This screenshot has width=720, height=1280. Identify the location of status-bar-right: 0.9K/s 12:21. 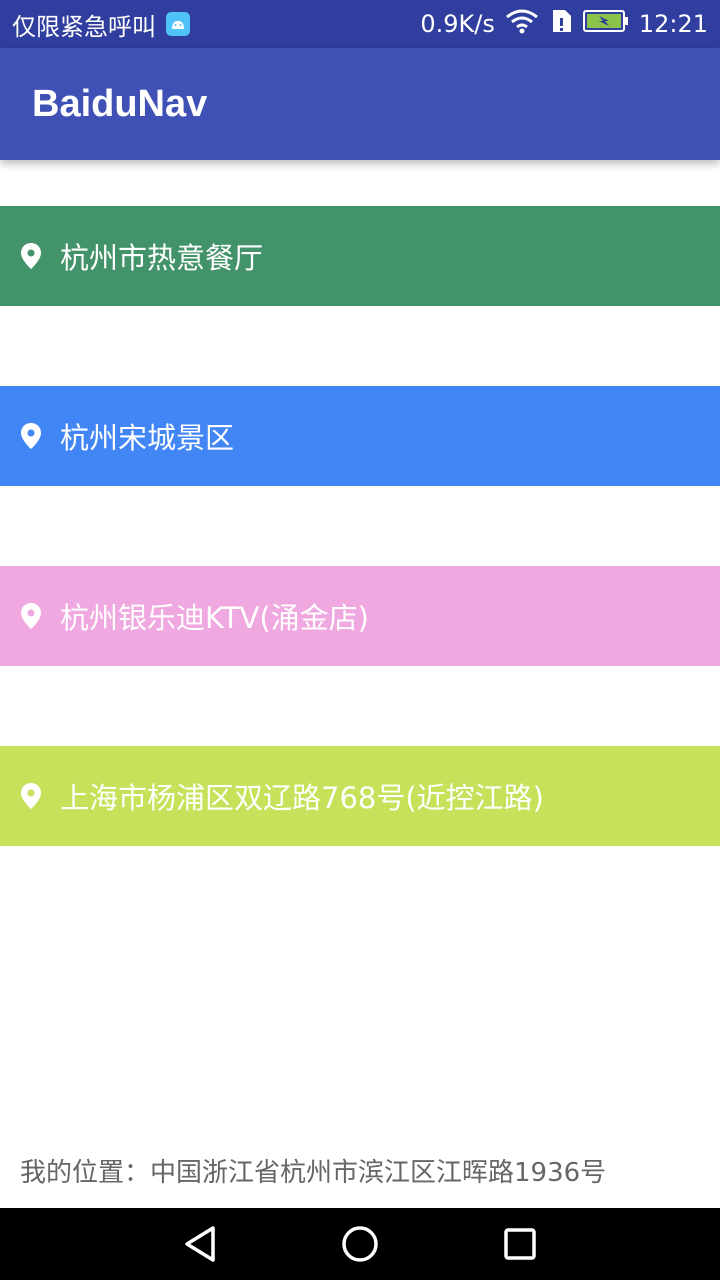
(564, 24).